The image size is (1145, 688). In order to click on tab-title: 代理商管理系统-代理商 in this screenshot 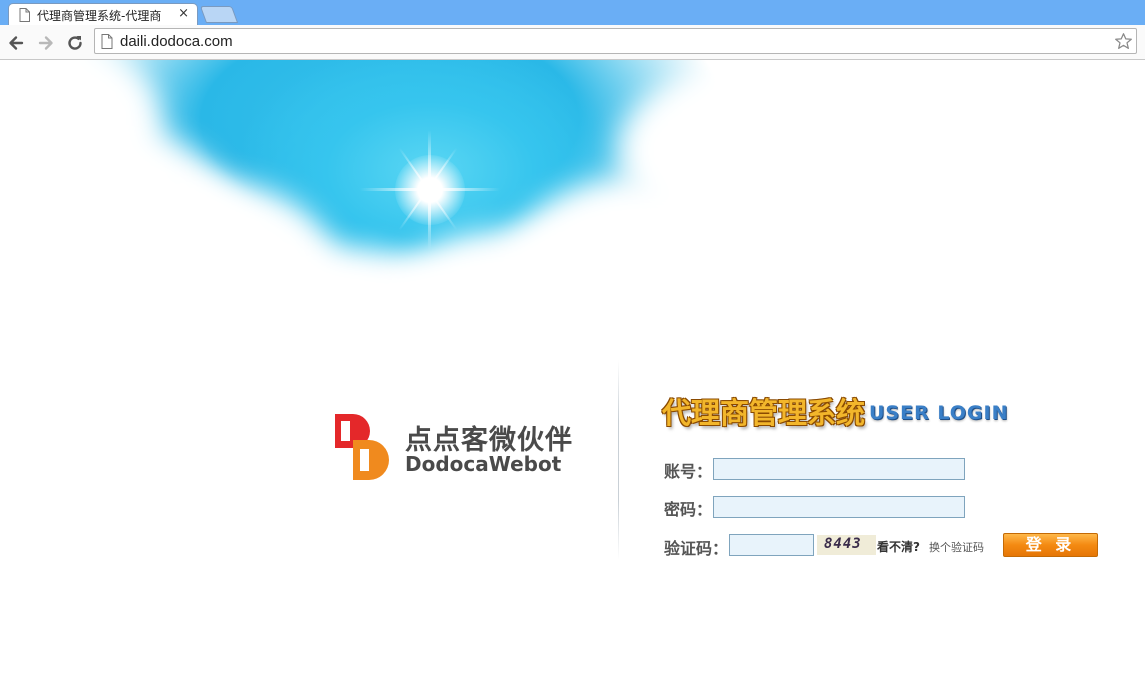, I will do `click(99, 16)`.